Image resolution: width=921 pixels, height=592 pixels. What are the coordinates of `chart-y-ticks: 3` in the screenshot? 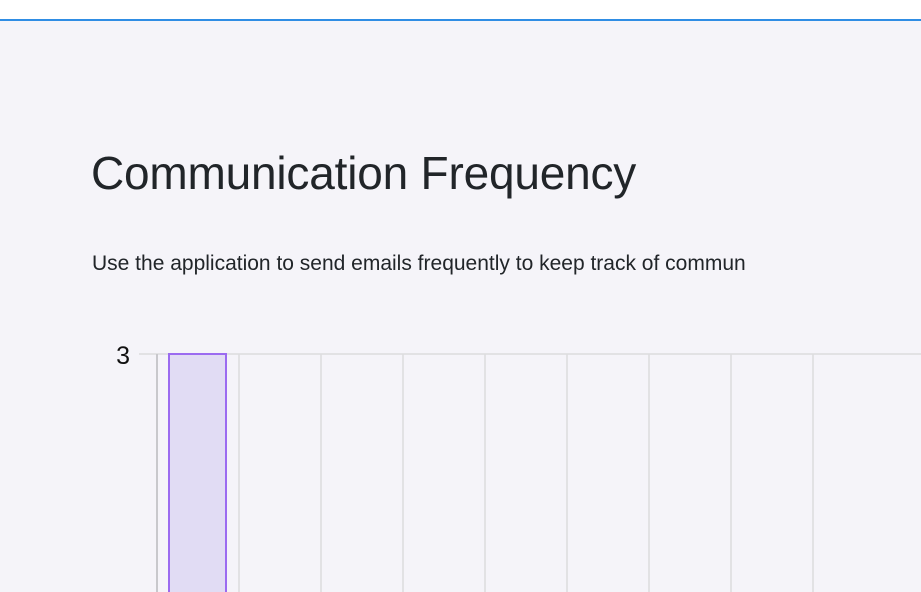 It's located at (123, 356).